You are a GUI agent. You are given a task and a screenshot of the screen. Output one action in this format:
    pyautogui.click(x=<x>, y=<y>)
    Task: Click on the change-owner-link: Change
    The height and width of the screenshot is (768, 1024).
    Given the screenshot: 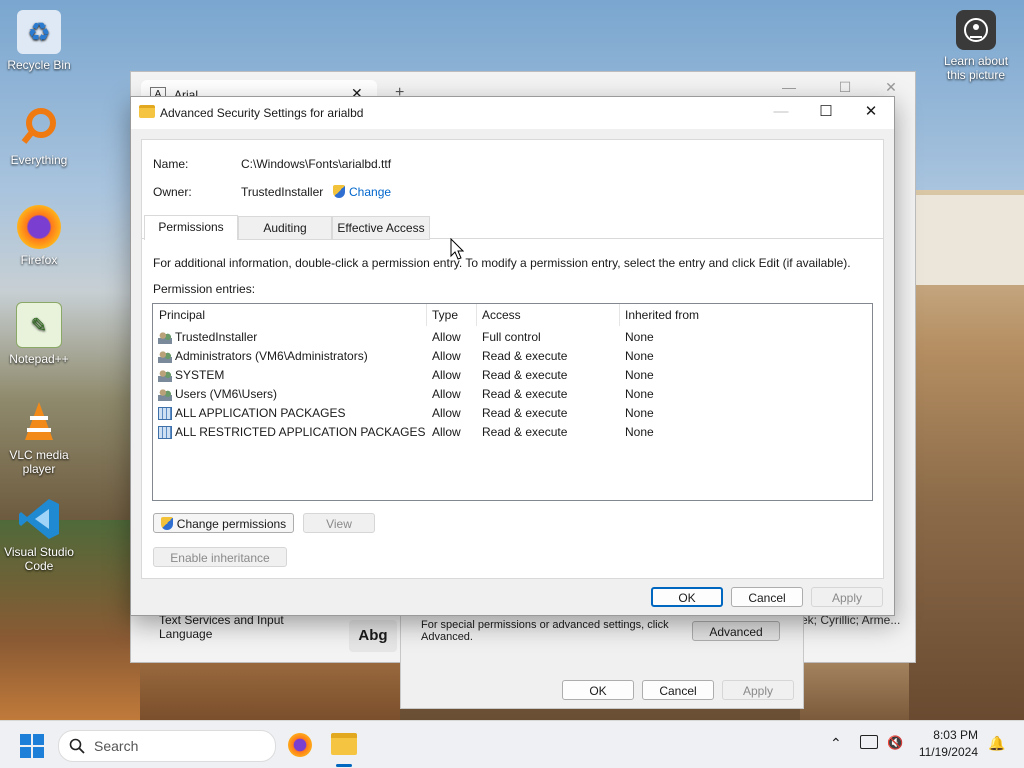 What is the action you would take?
    pyautogui.click(x=362, y=192)
    